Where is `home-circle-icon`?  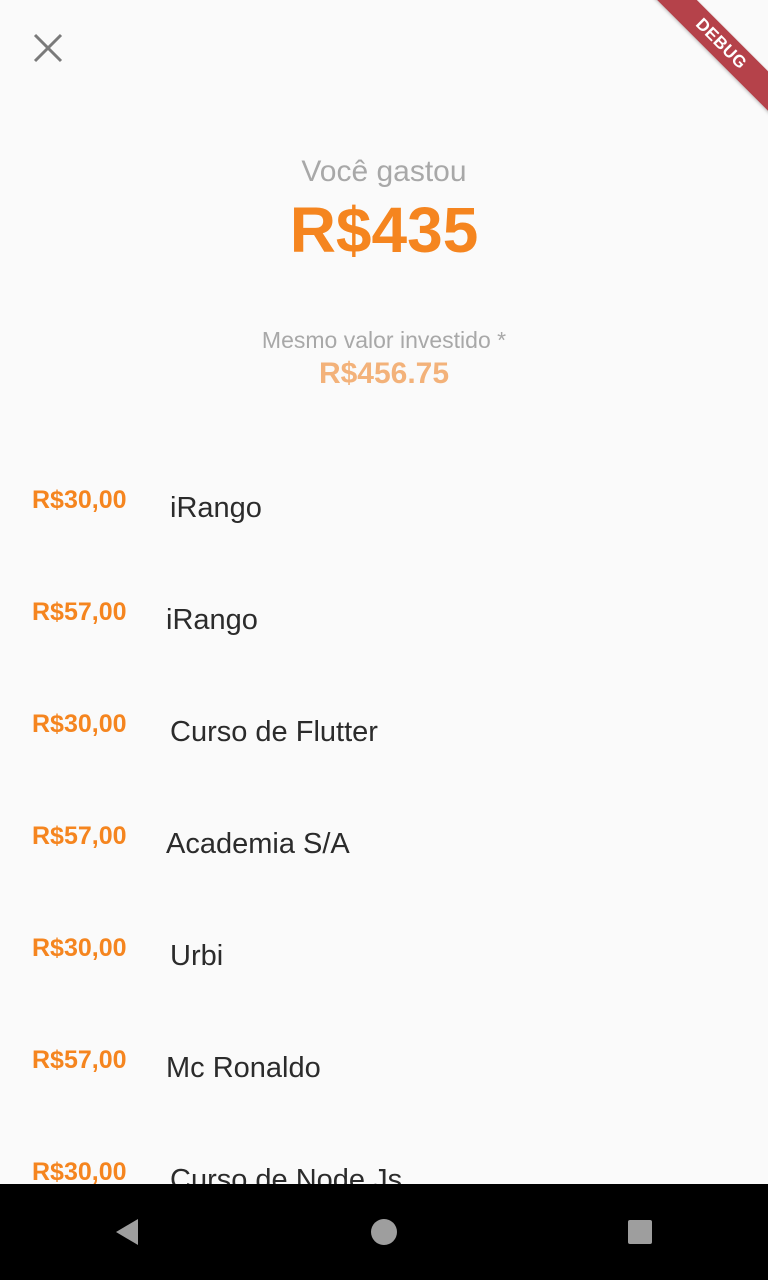
home-circle-icon is located at coordinates (384, 1232).